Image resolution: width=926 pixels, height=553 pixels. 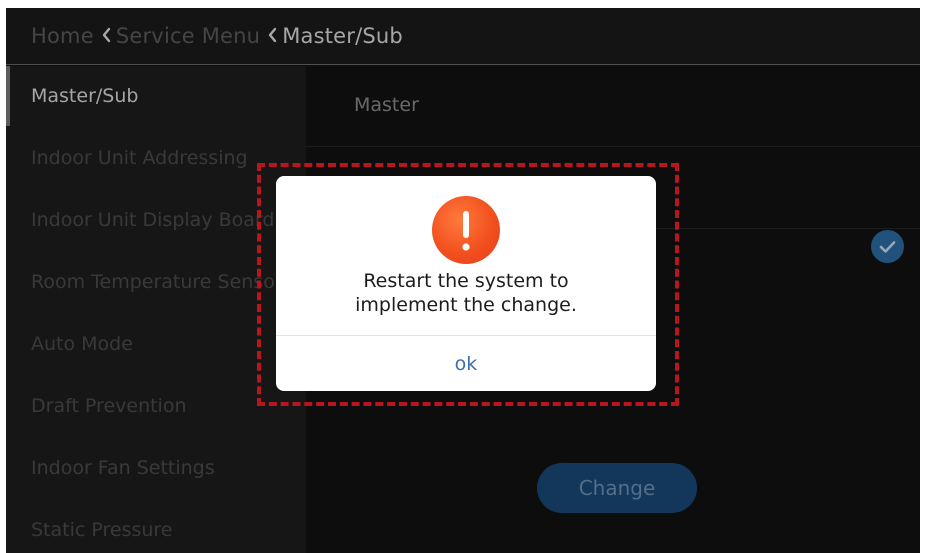 I want to click on dialog-message-line-2: implement the change., so click(x=466, y=305).